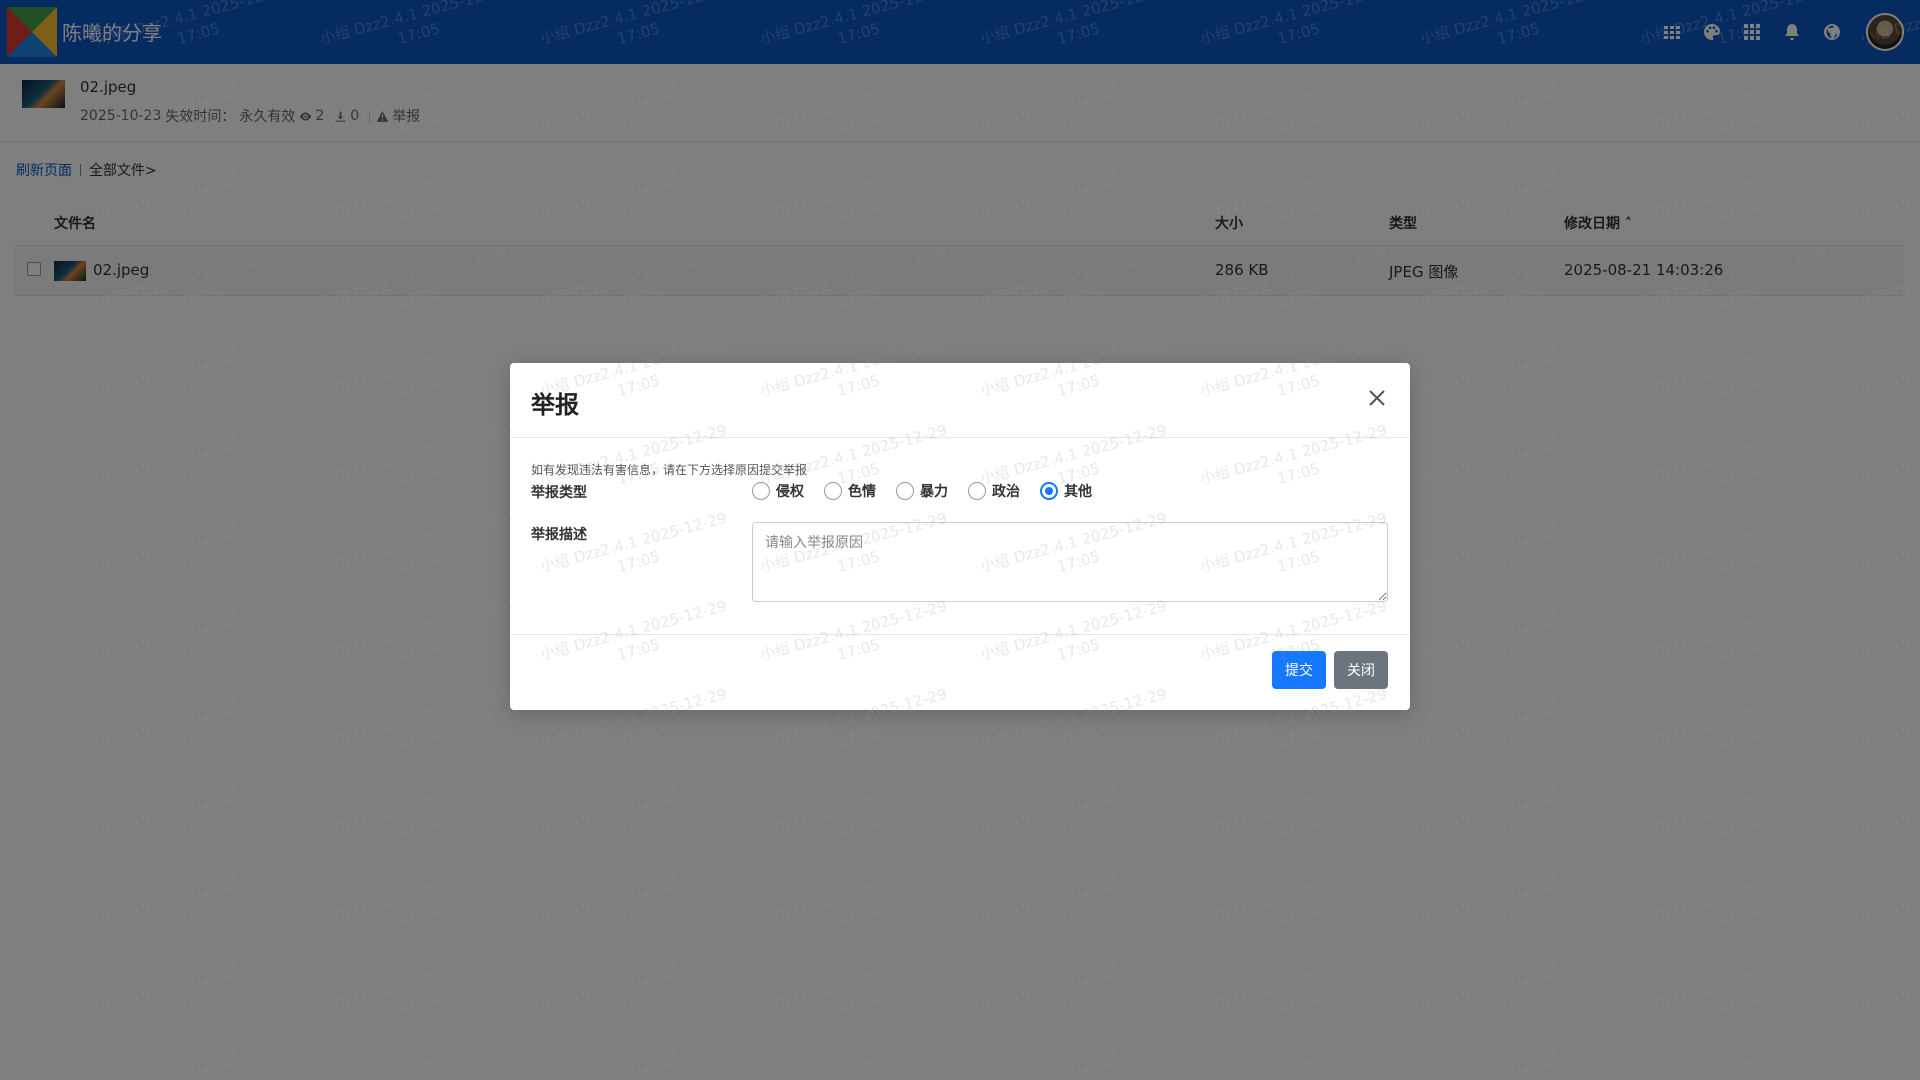 Image resolution: width=1920 pixels, height=1080 pixels. Describe the element at coordinates (1070, 562) in the screenshot. I see `report-description-input` at that location.